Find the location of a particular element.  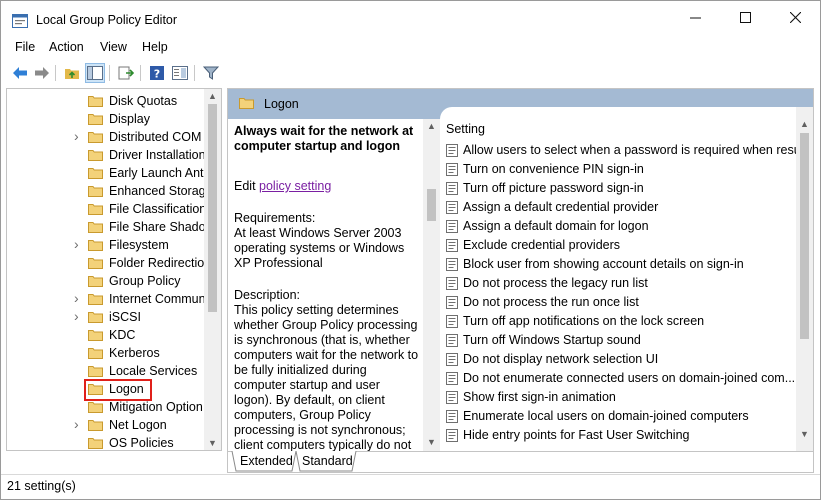

edit-line: Edit policy setting is located at coordinates (326, 186).